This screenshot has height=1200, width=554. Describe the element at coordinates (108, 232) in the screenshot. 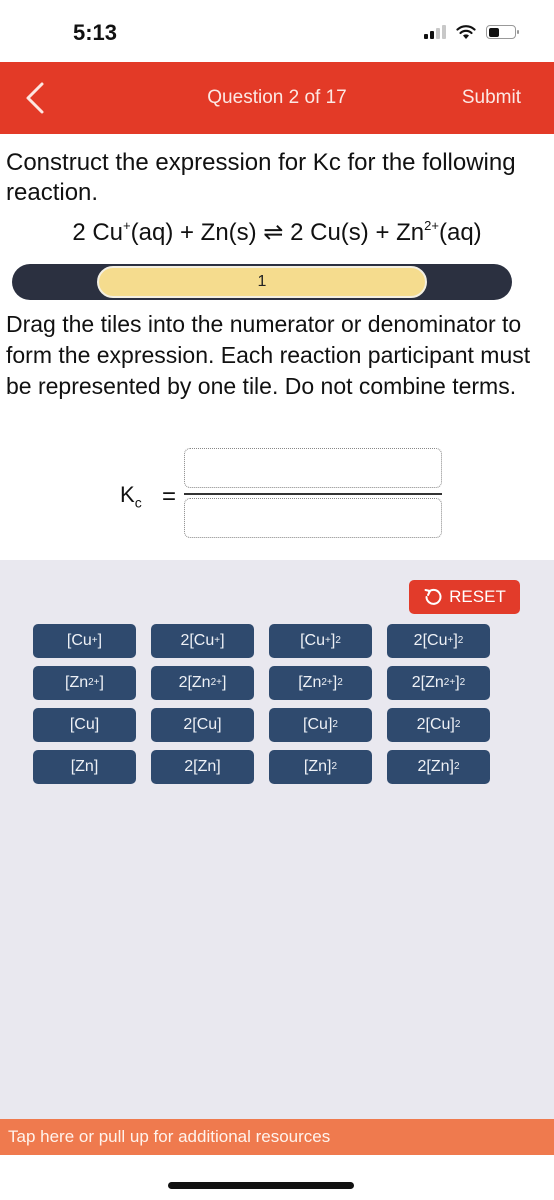

I see `equation-part: Cu` at that location.